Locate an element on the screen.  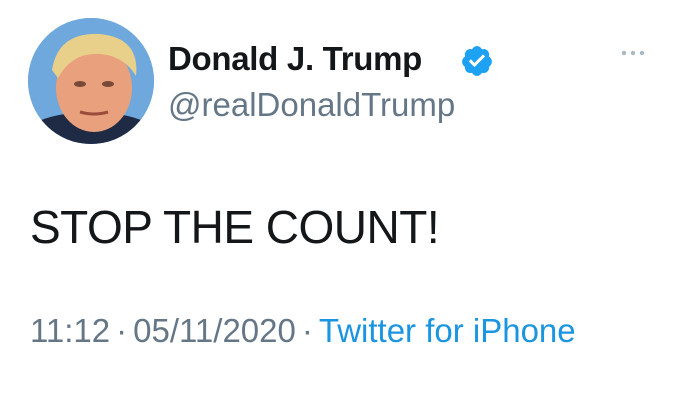
avatar is located at coordinates (91, 81).